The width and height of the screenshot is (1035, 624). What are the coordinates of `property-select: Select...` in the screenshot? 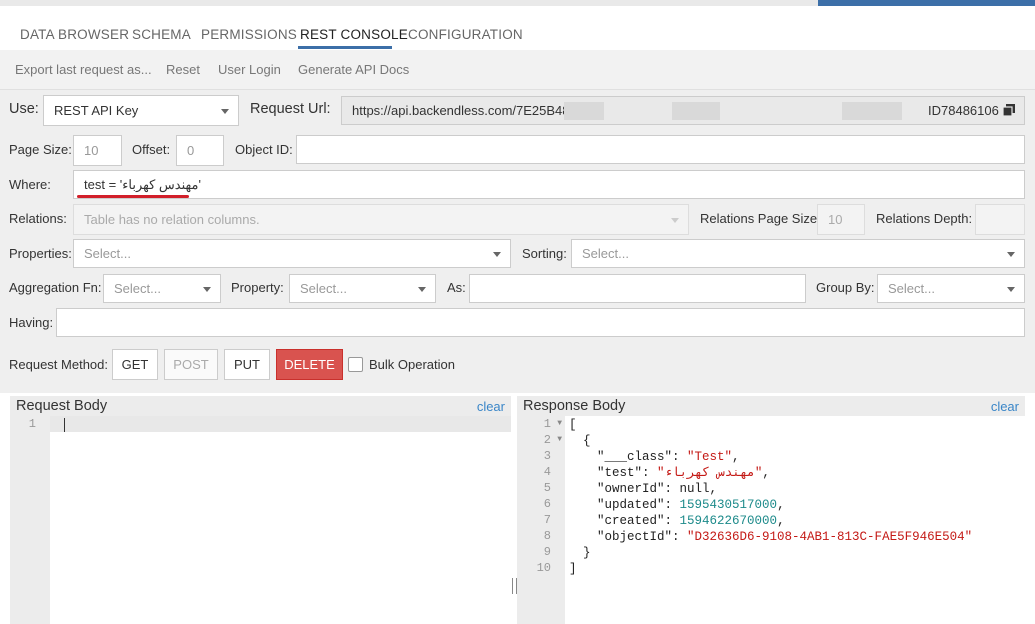 It's located at (362, 288).